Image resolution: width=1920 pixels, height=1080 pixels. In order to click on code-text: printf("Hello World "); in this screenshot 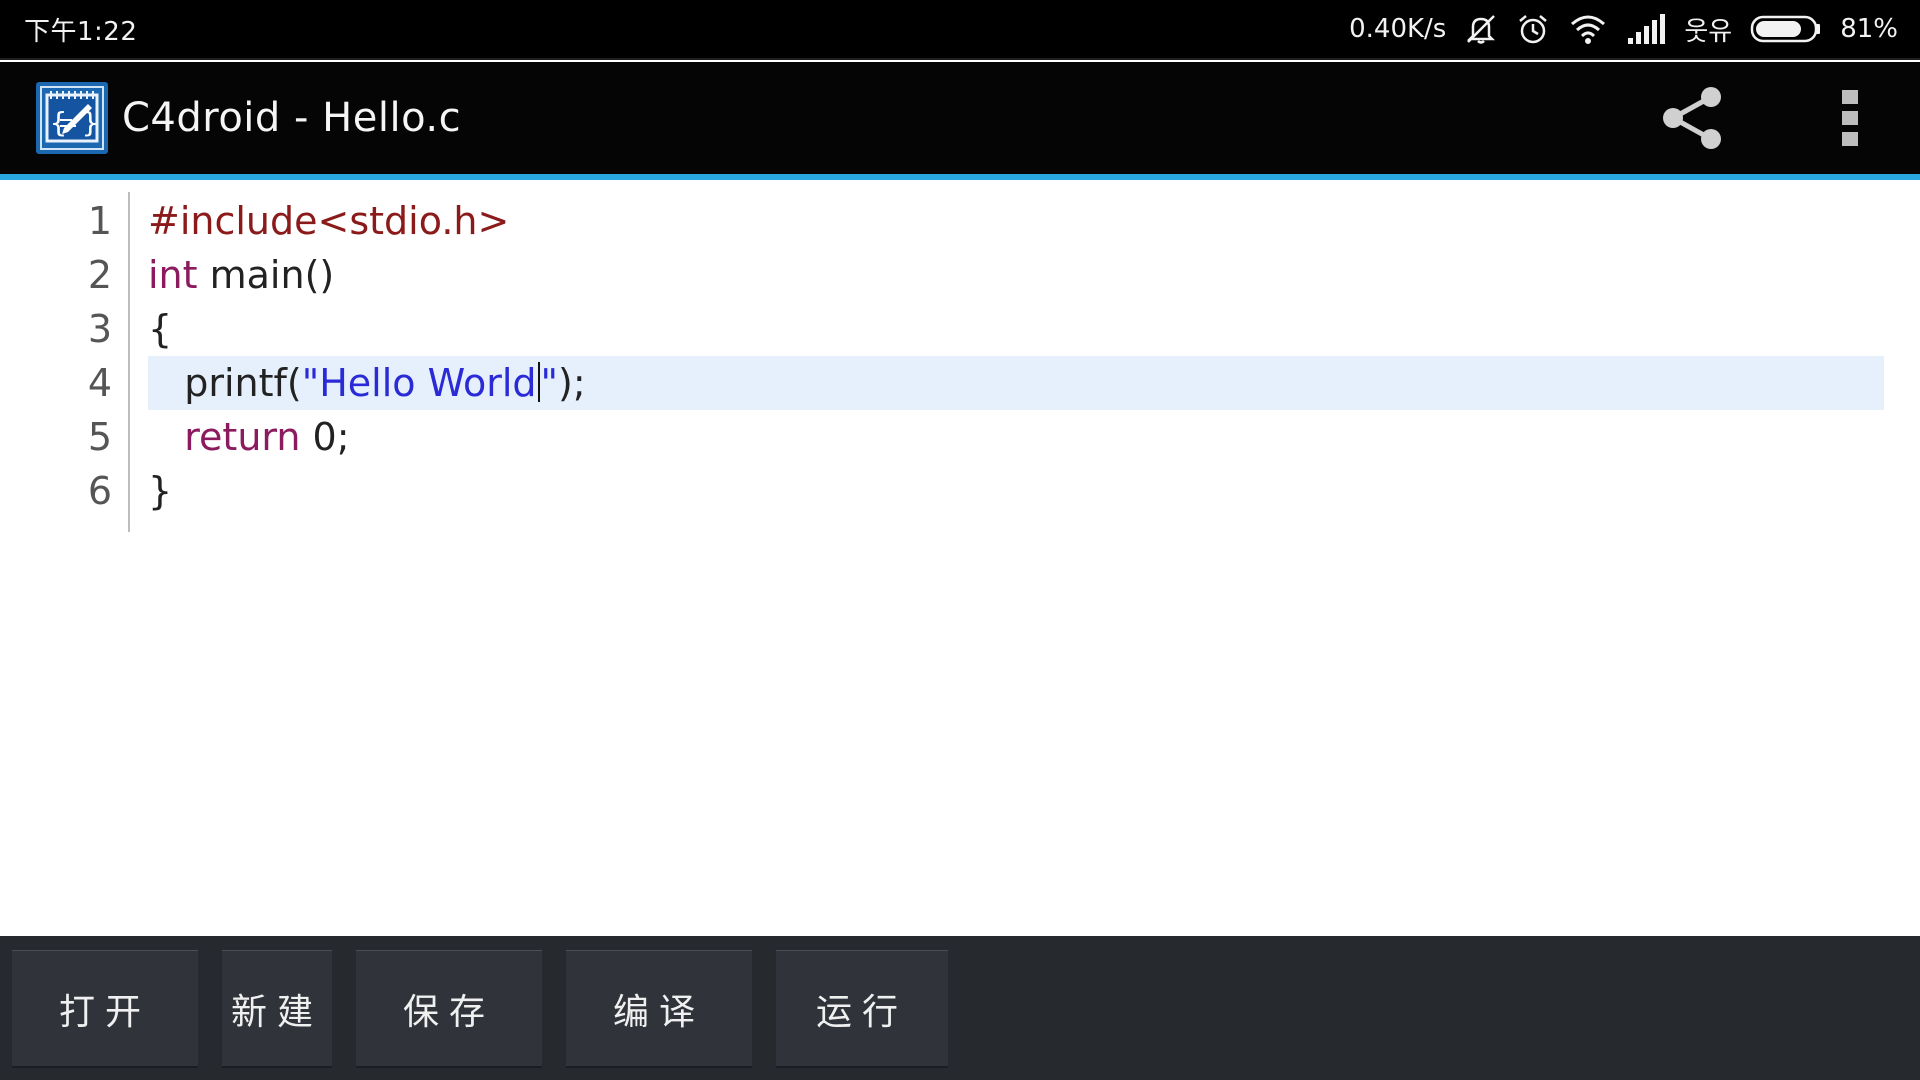, I will do `click(367, 383)`.